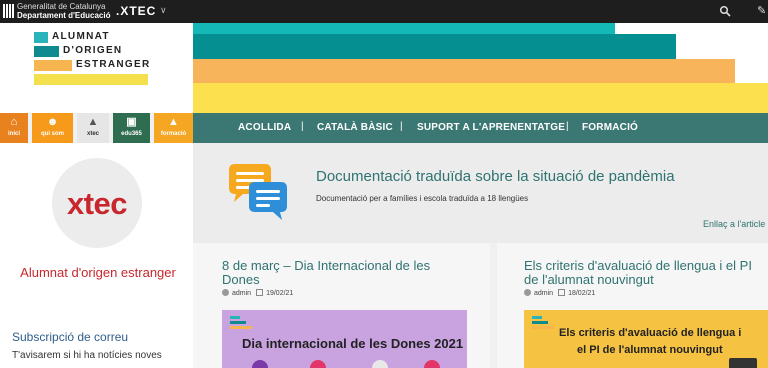 Image resolution: width=768 pixels, height=368 pixels. I want to click on nav-formacio: FORMACIÓ, so click(610, 127).